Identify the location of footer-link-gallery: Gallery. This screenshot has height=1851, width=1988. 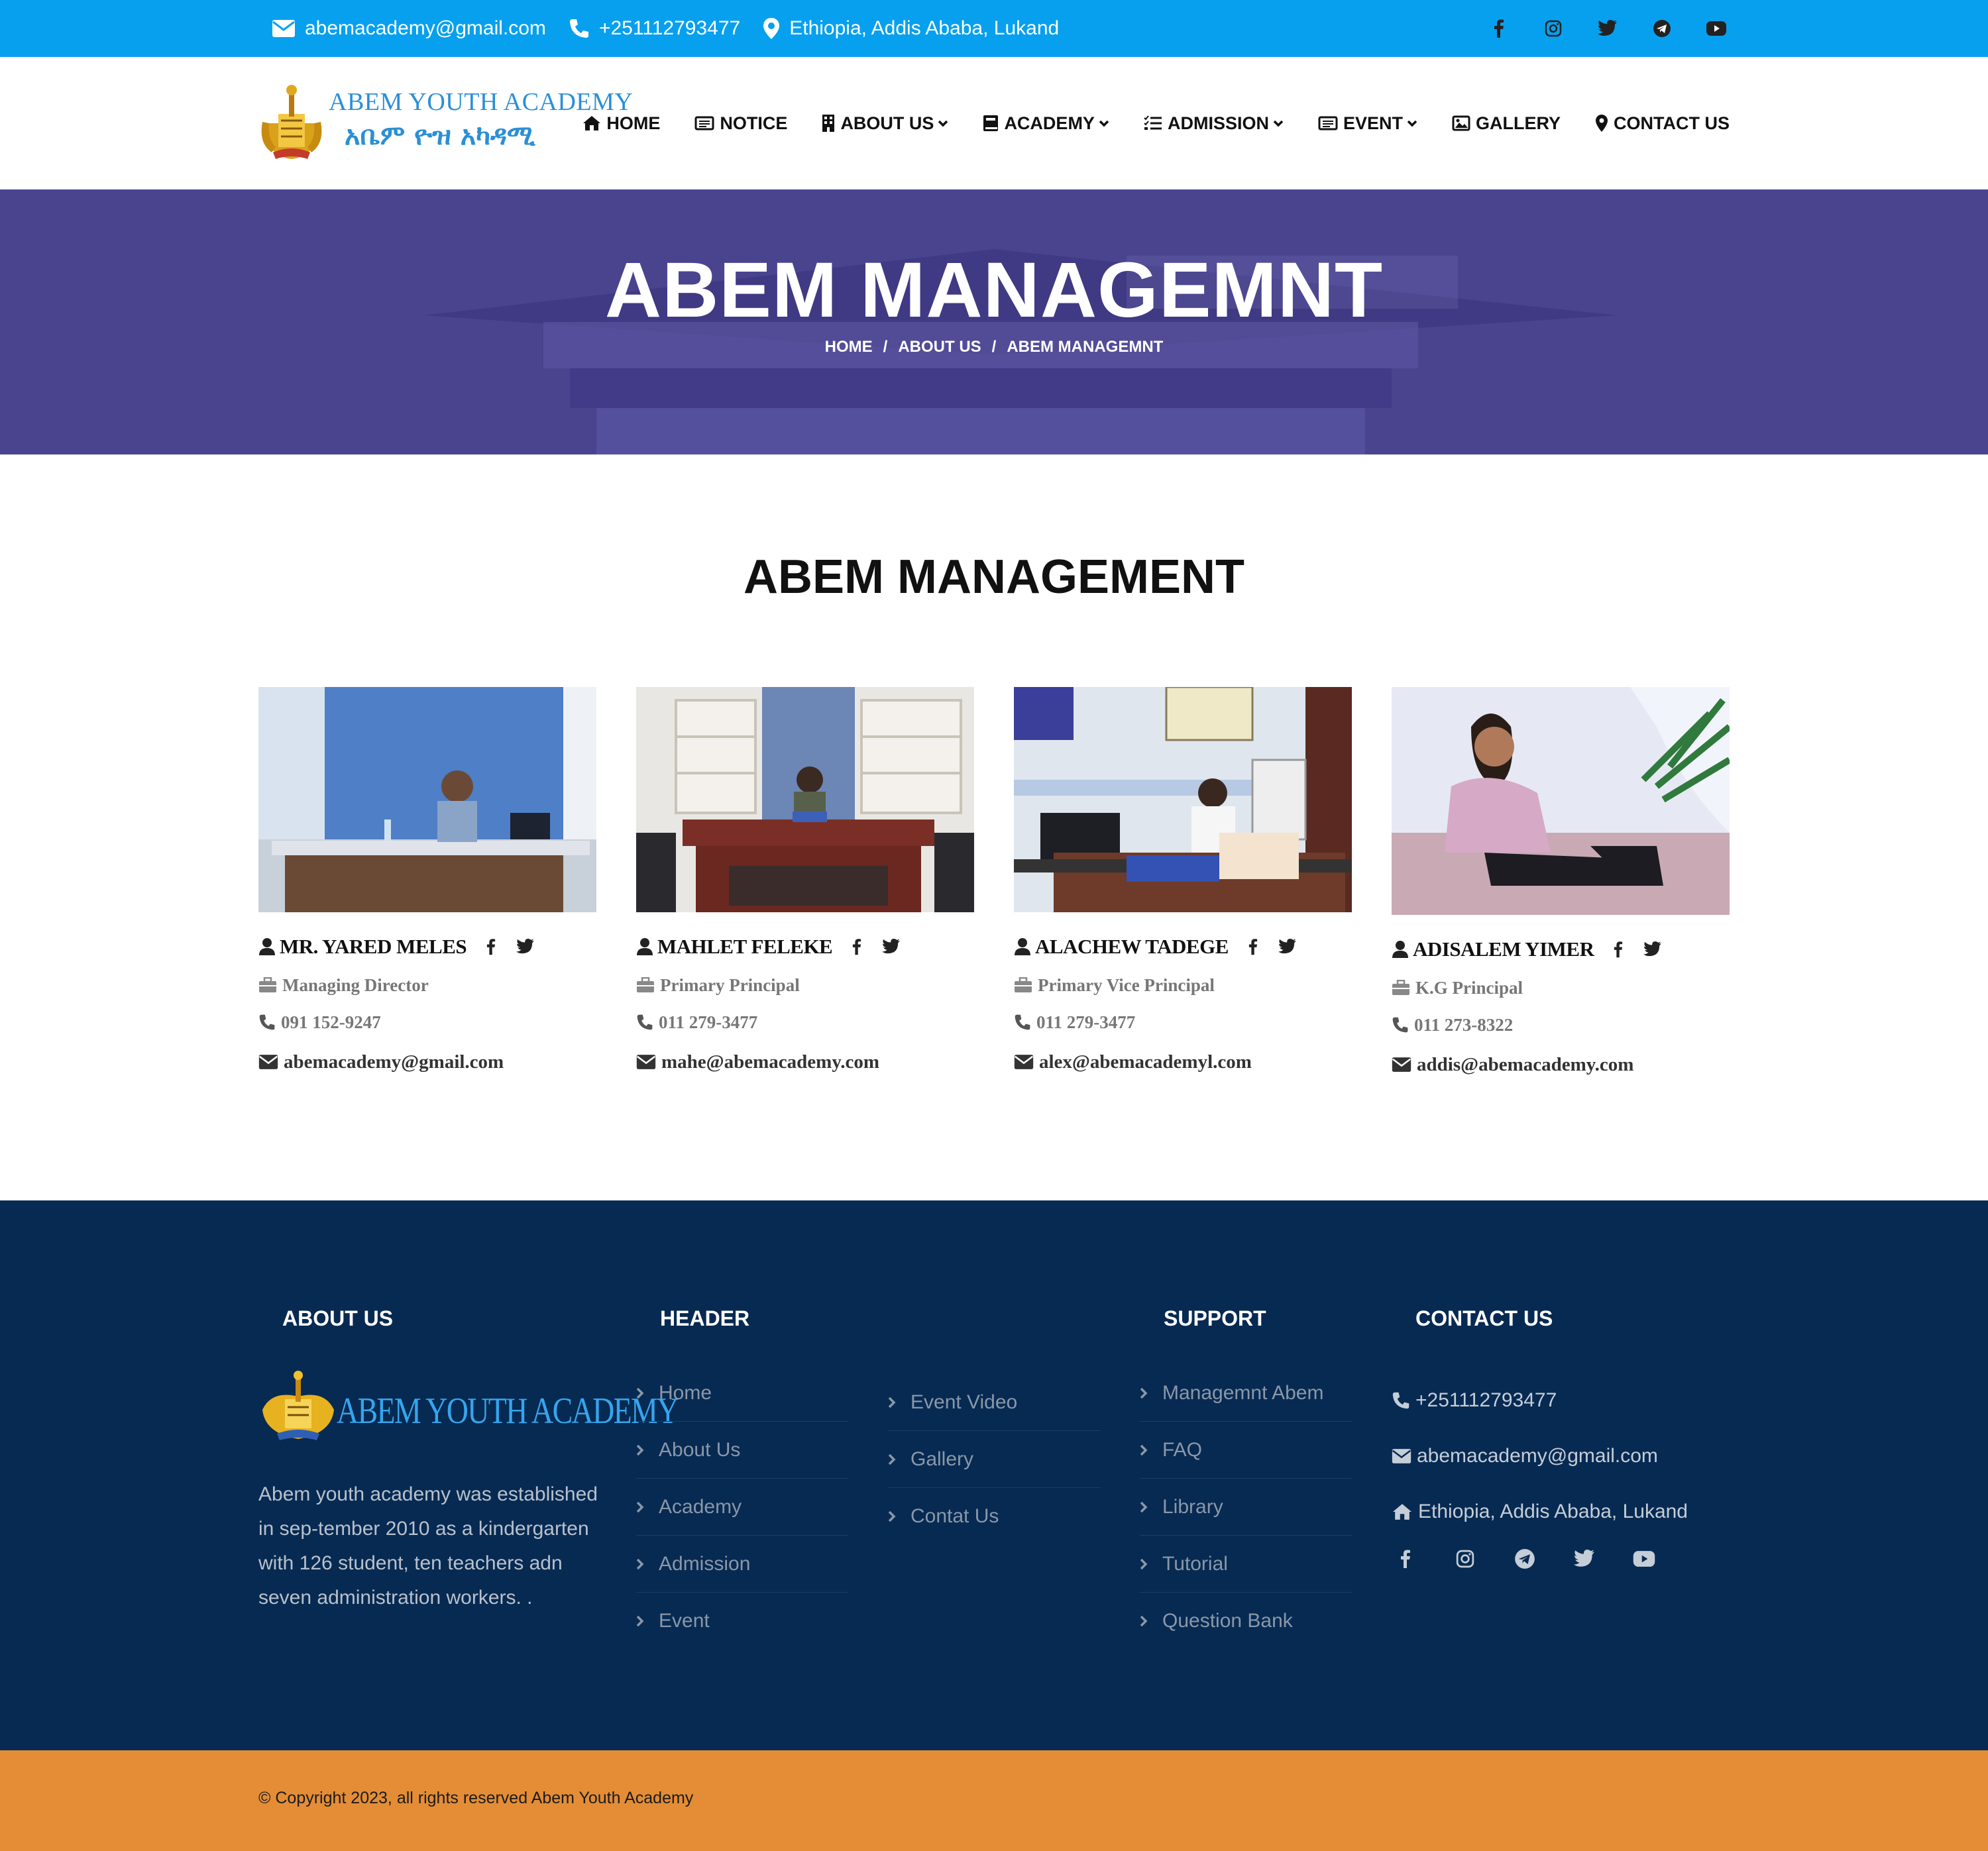
(994, 1459).